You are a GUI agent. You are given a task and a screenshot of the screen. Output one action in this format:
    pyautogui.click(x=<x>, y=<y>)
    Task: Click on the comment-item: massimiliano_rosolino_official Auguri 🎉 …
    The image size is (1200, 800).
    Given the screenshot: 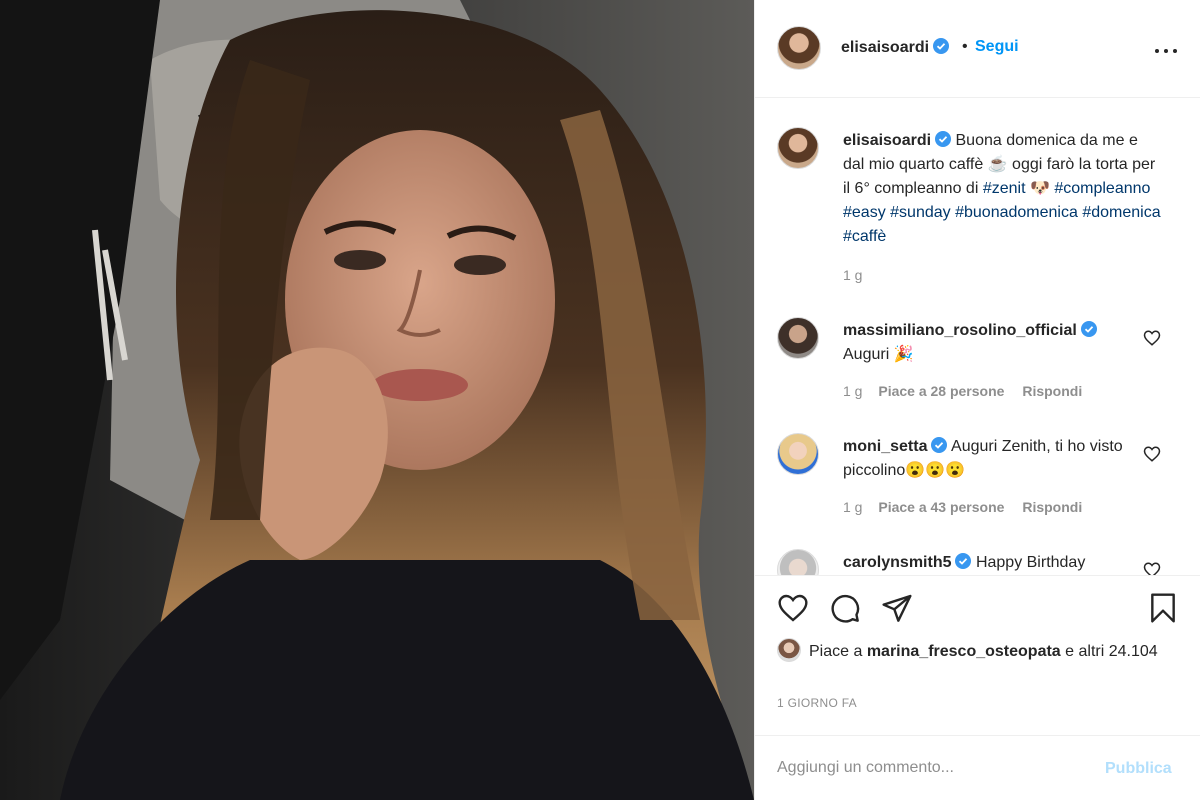 What is the action you would take?
    pyautogui.click(x=982, y=367)
    